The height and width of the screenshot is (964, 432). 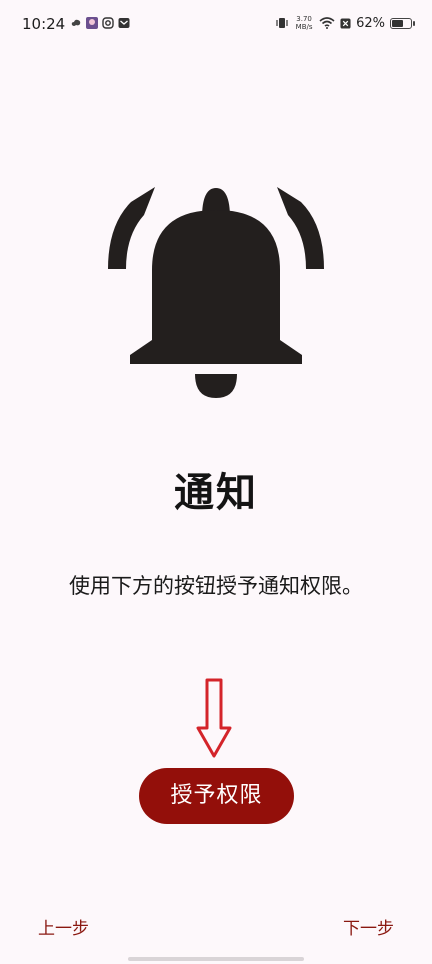 I want to click on sim-x-icon, so click(x=345, y=23).